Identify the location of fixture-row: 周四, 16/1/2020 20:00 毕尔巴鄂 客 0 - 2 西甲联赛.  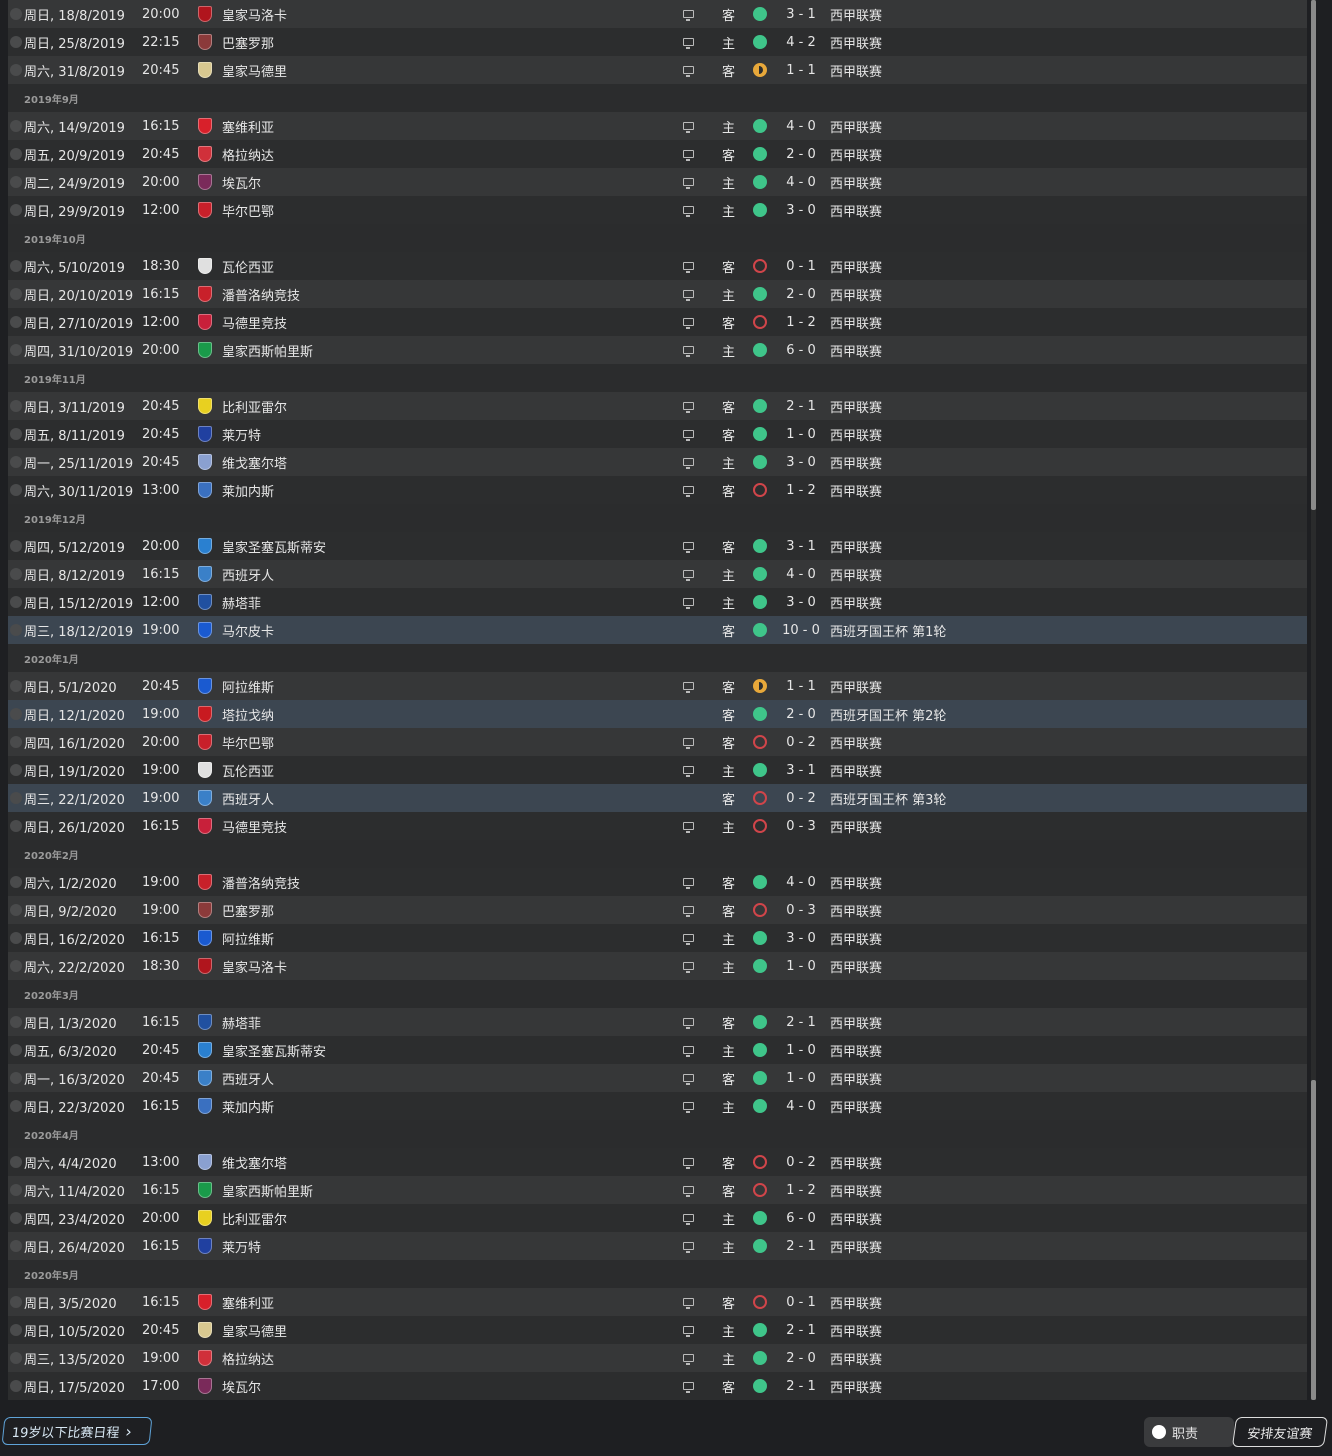
(657, 742).